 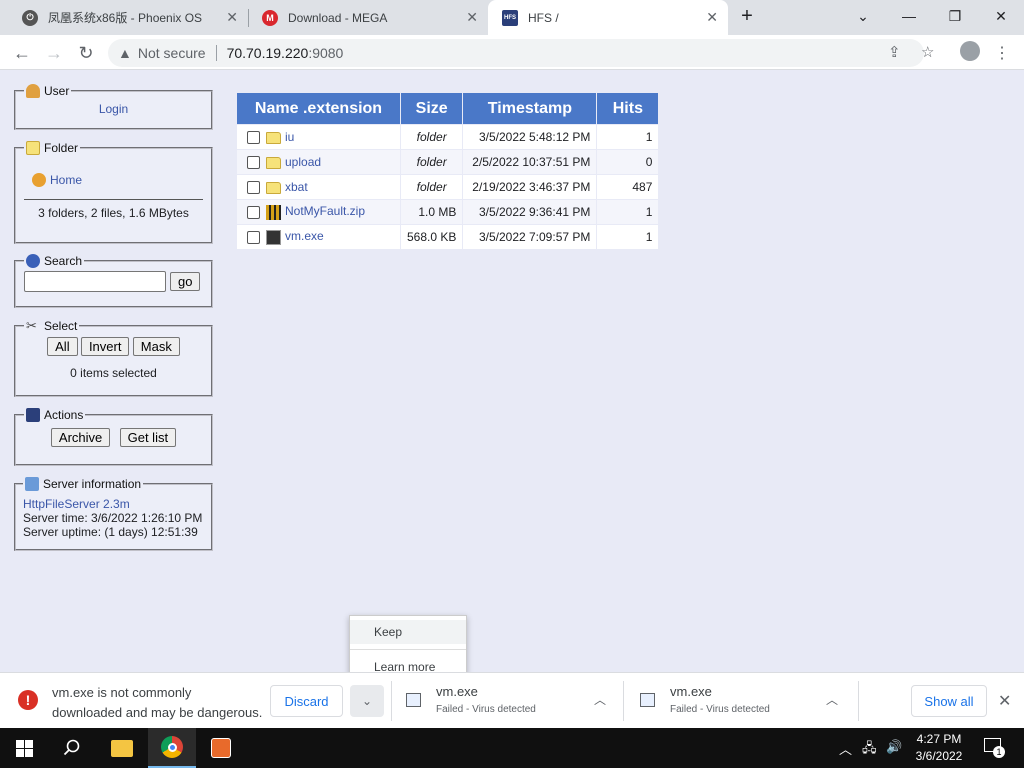 What do you see at coordinates (994, 748) in the screenshot?
I see `notification-center-icon: 1` at bounding box center [994, 748].